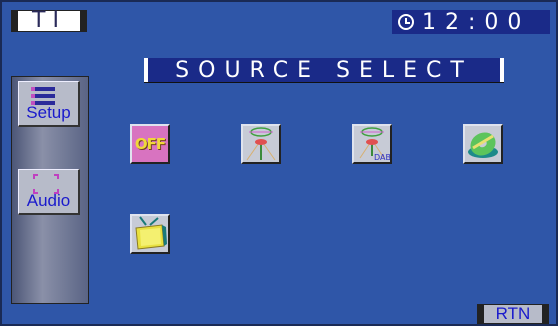 The image size is (558, 326). I want to click on source-tuner-button, so click(261, 144).